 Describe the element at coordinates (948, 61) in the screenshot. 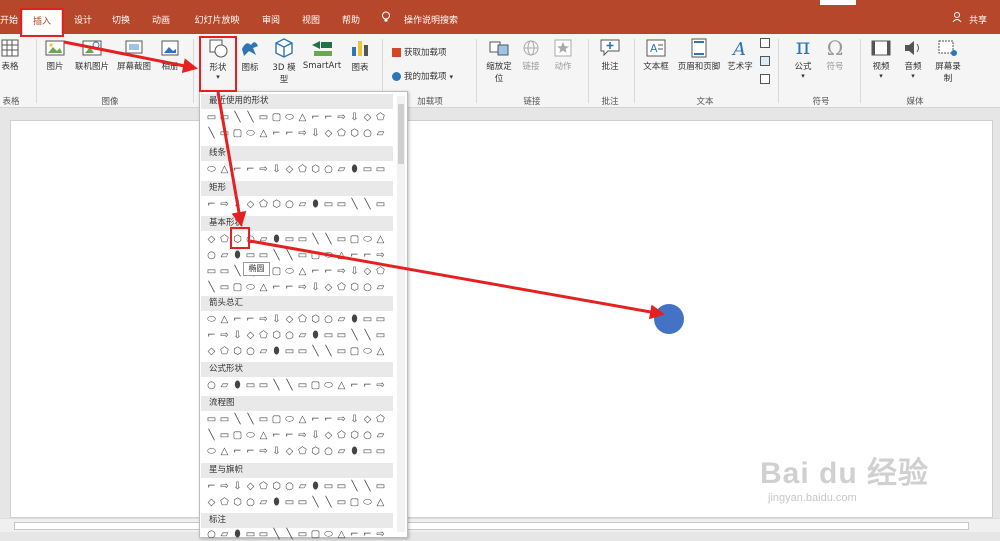

I see `screen-recording-button: 屏幕录制` at that location.